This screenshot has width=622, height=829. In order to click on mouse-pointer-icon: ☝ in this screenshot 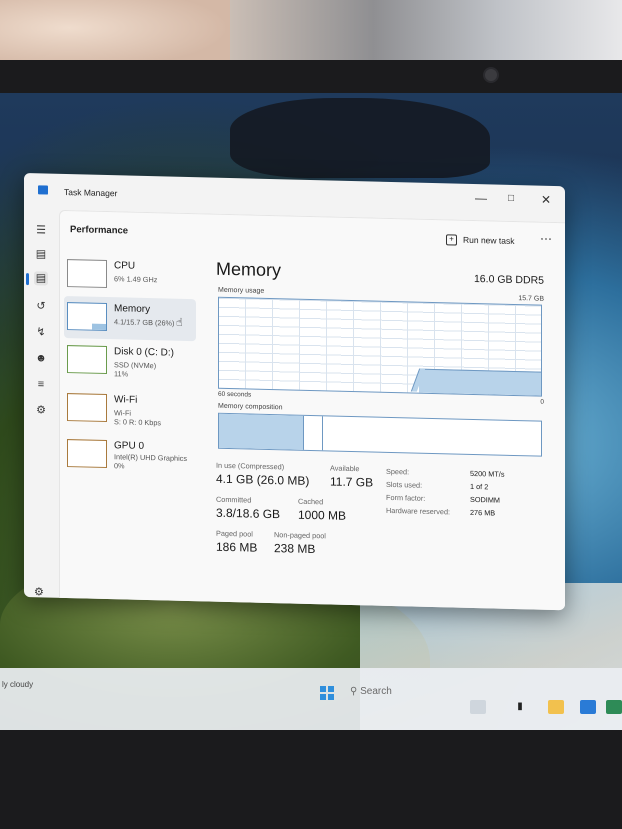, I will do `click(179, 322)`.